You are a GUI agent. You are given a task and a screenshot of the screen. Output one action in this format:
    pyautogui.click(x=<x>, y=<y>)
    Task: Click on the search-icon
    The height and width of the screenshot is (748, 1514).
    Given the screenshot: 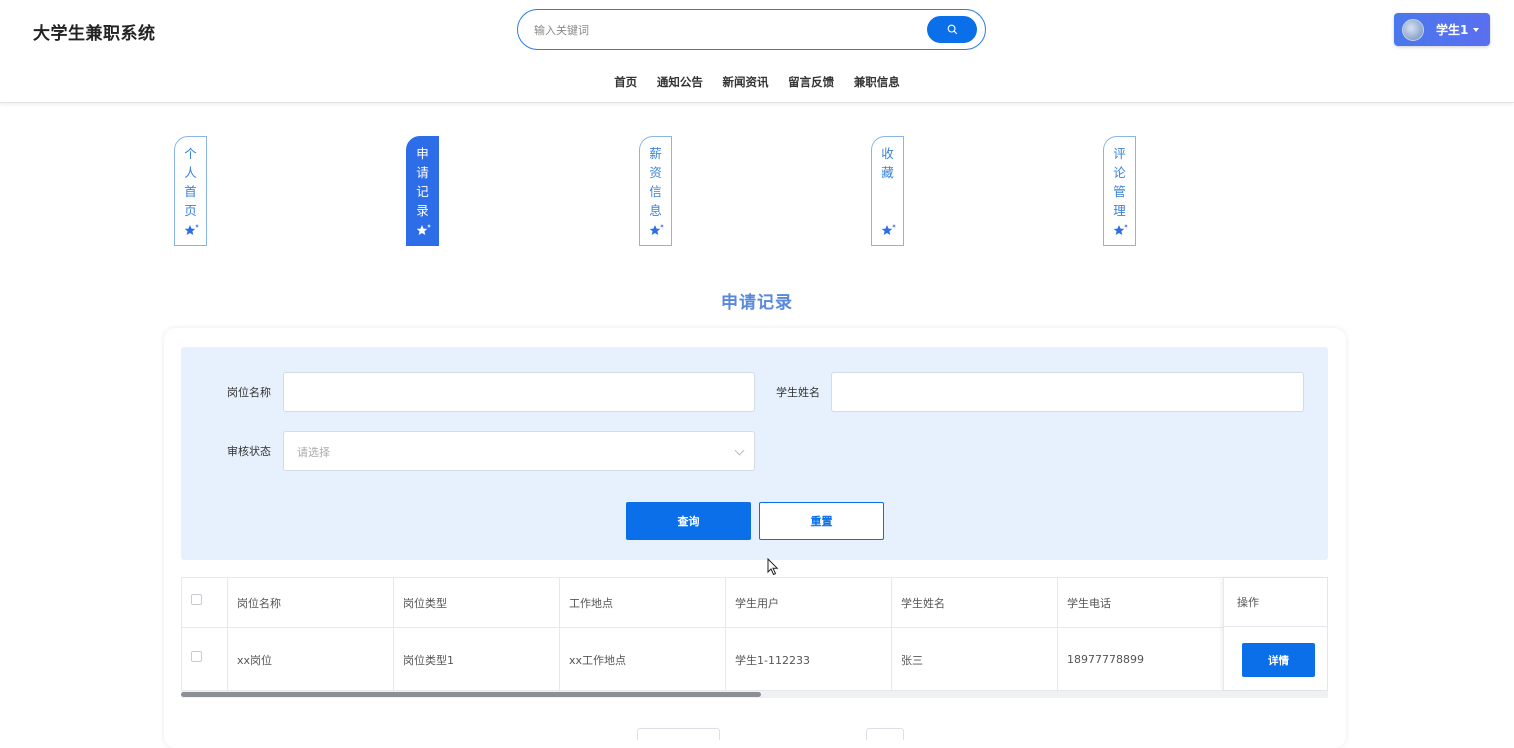 What is the action you would take?
    pyautogui.click(x=952, y=29)
    